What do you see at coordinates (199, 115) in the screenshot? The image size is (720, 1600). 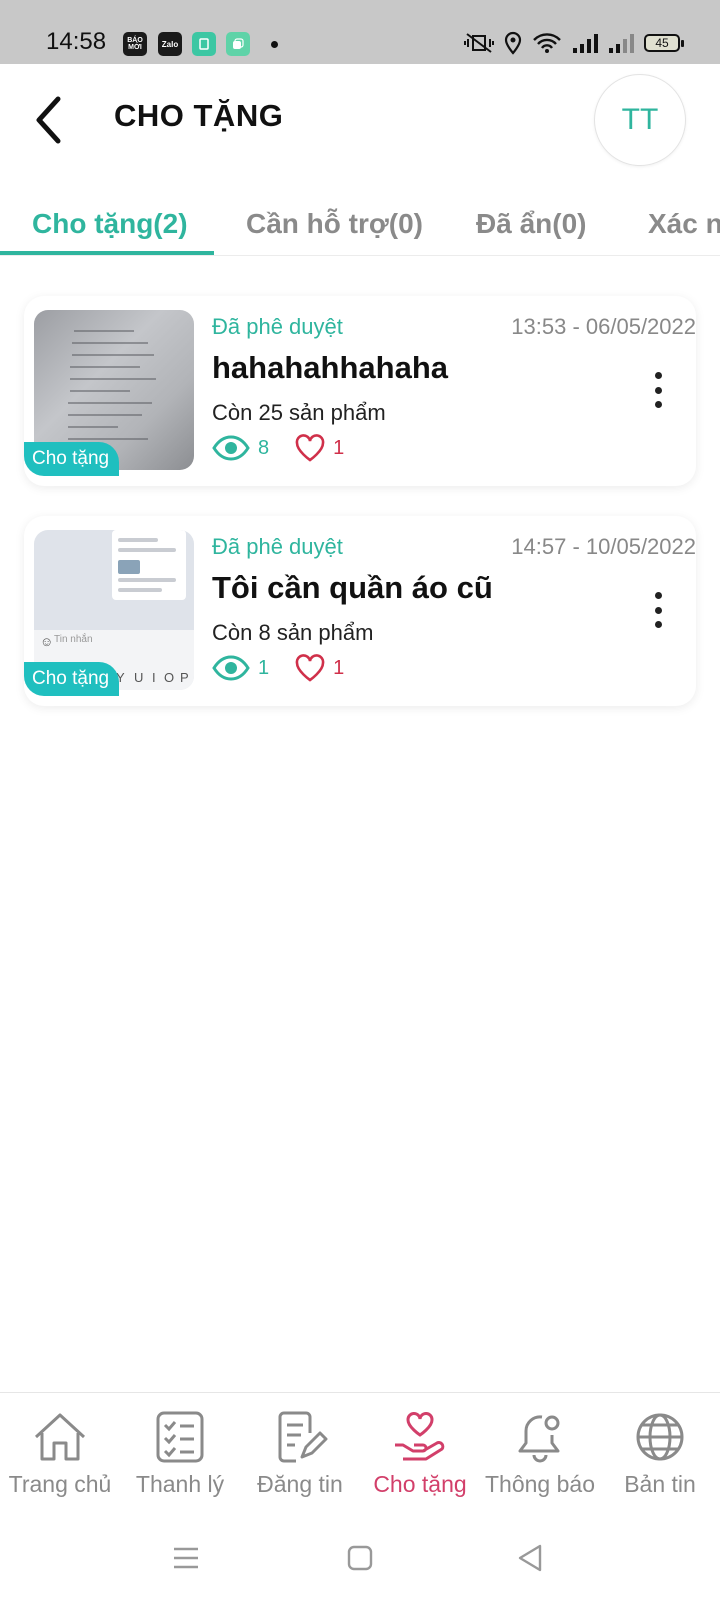 I see `page-title: CHO TẶNG` at bounding box center [199, 115].